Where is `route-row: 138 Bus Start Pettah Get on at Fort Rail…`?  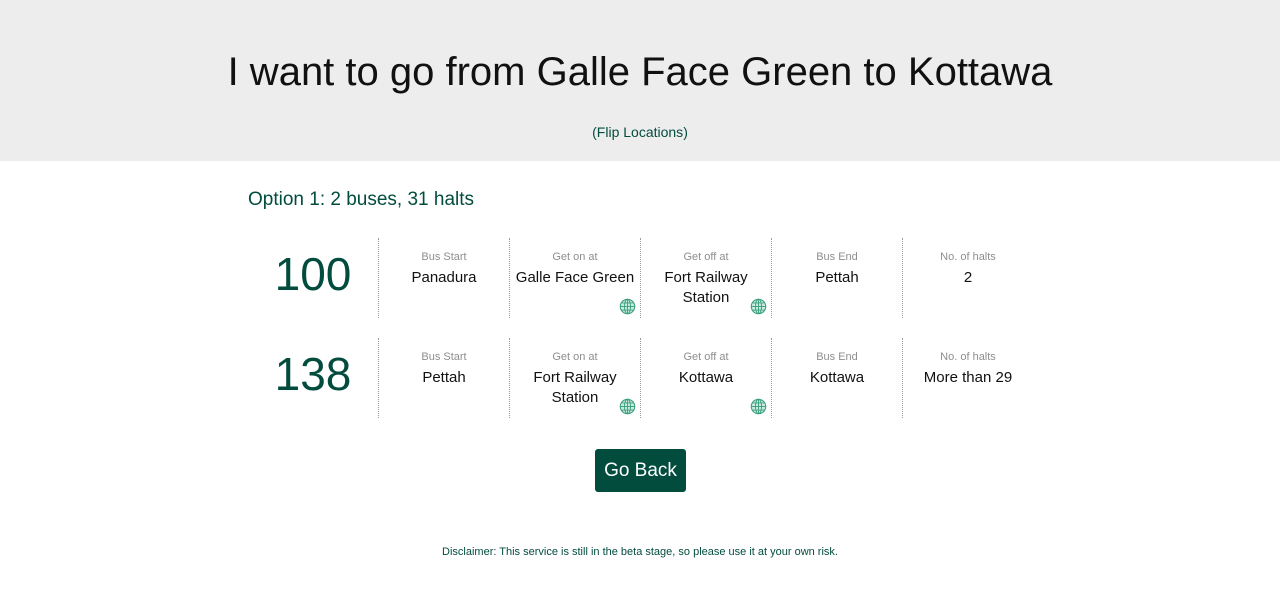 route-row: 138 Bus Start Pettah Get on at Fort Rail… is located at coordinates (641, 378).